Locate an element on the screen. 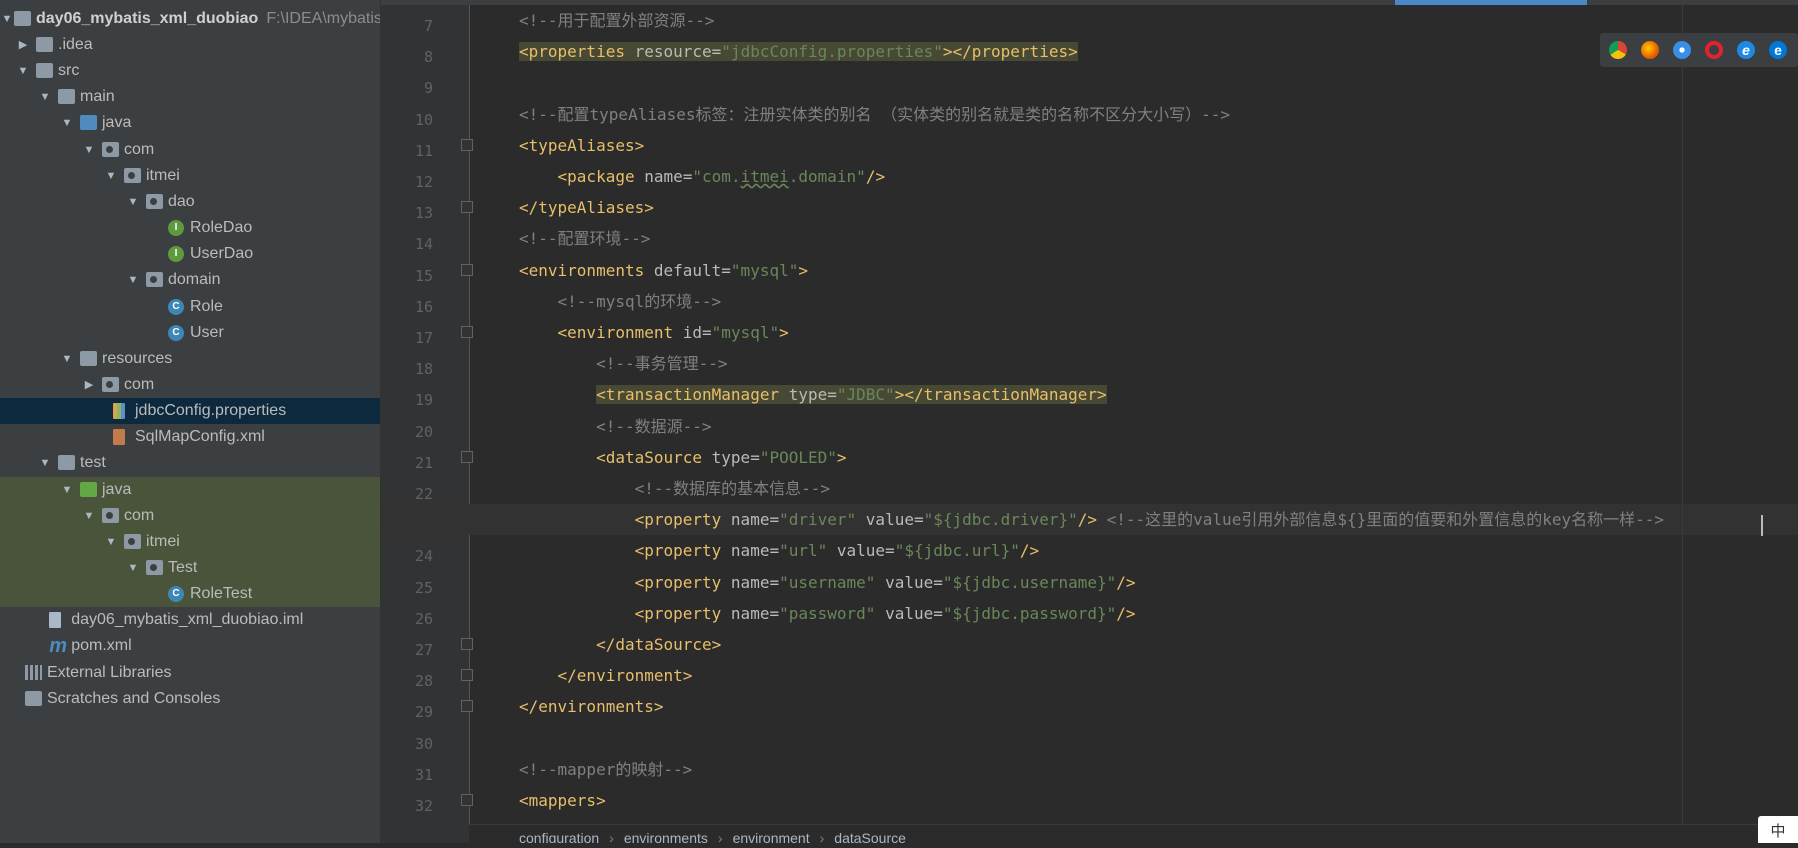  tree-item-label: src is located at coordinates (69, 71).